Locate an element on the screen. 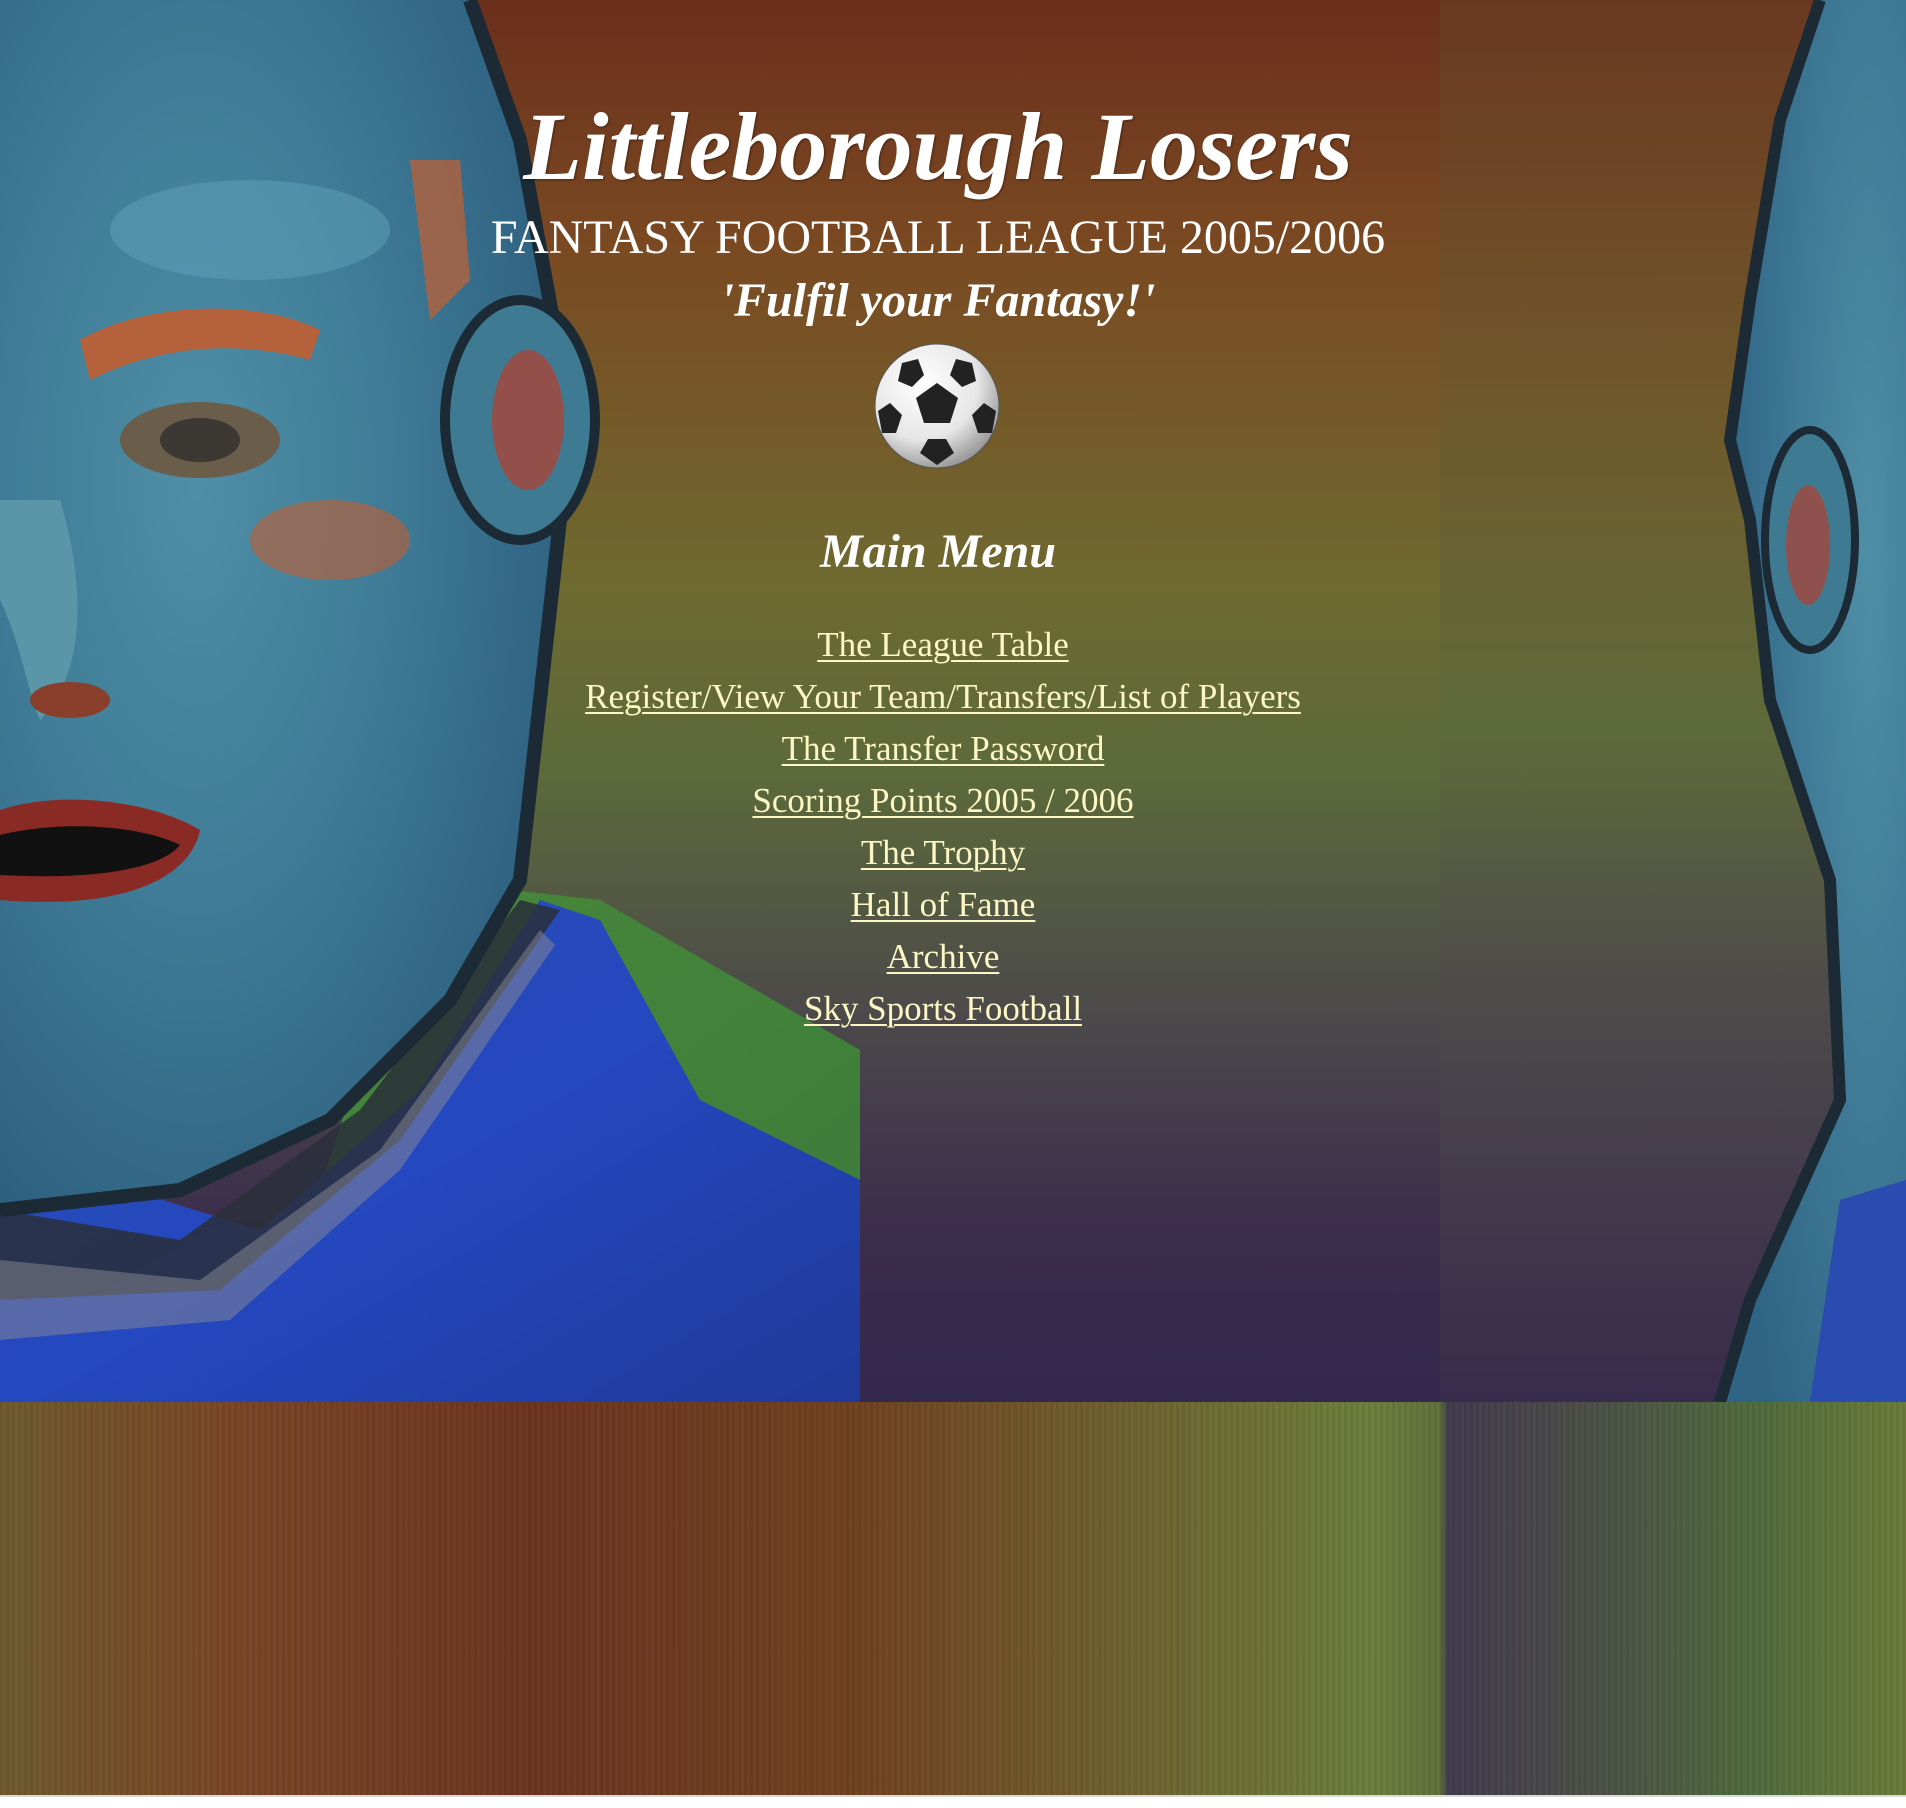 The height and width of the screenshot is (1808, 1906). menu-item: The League Table is located at coordinates (943, 645).